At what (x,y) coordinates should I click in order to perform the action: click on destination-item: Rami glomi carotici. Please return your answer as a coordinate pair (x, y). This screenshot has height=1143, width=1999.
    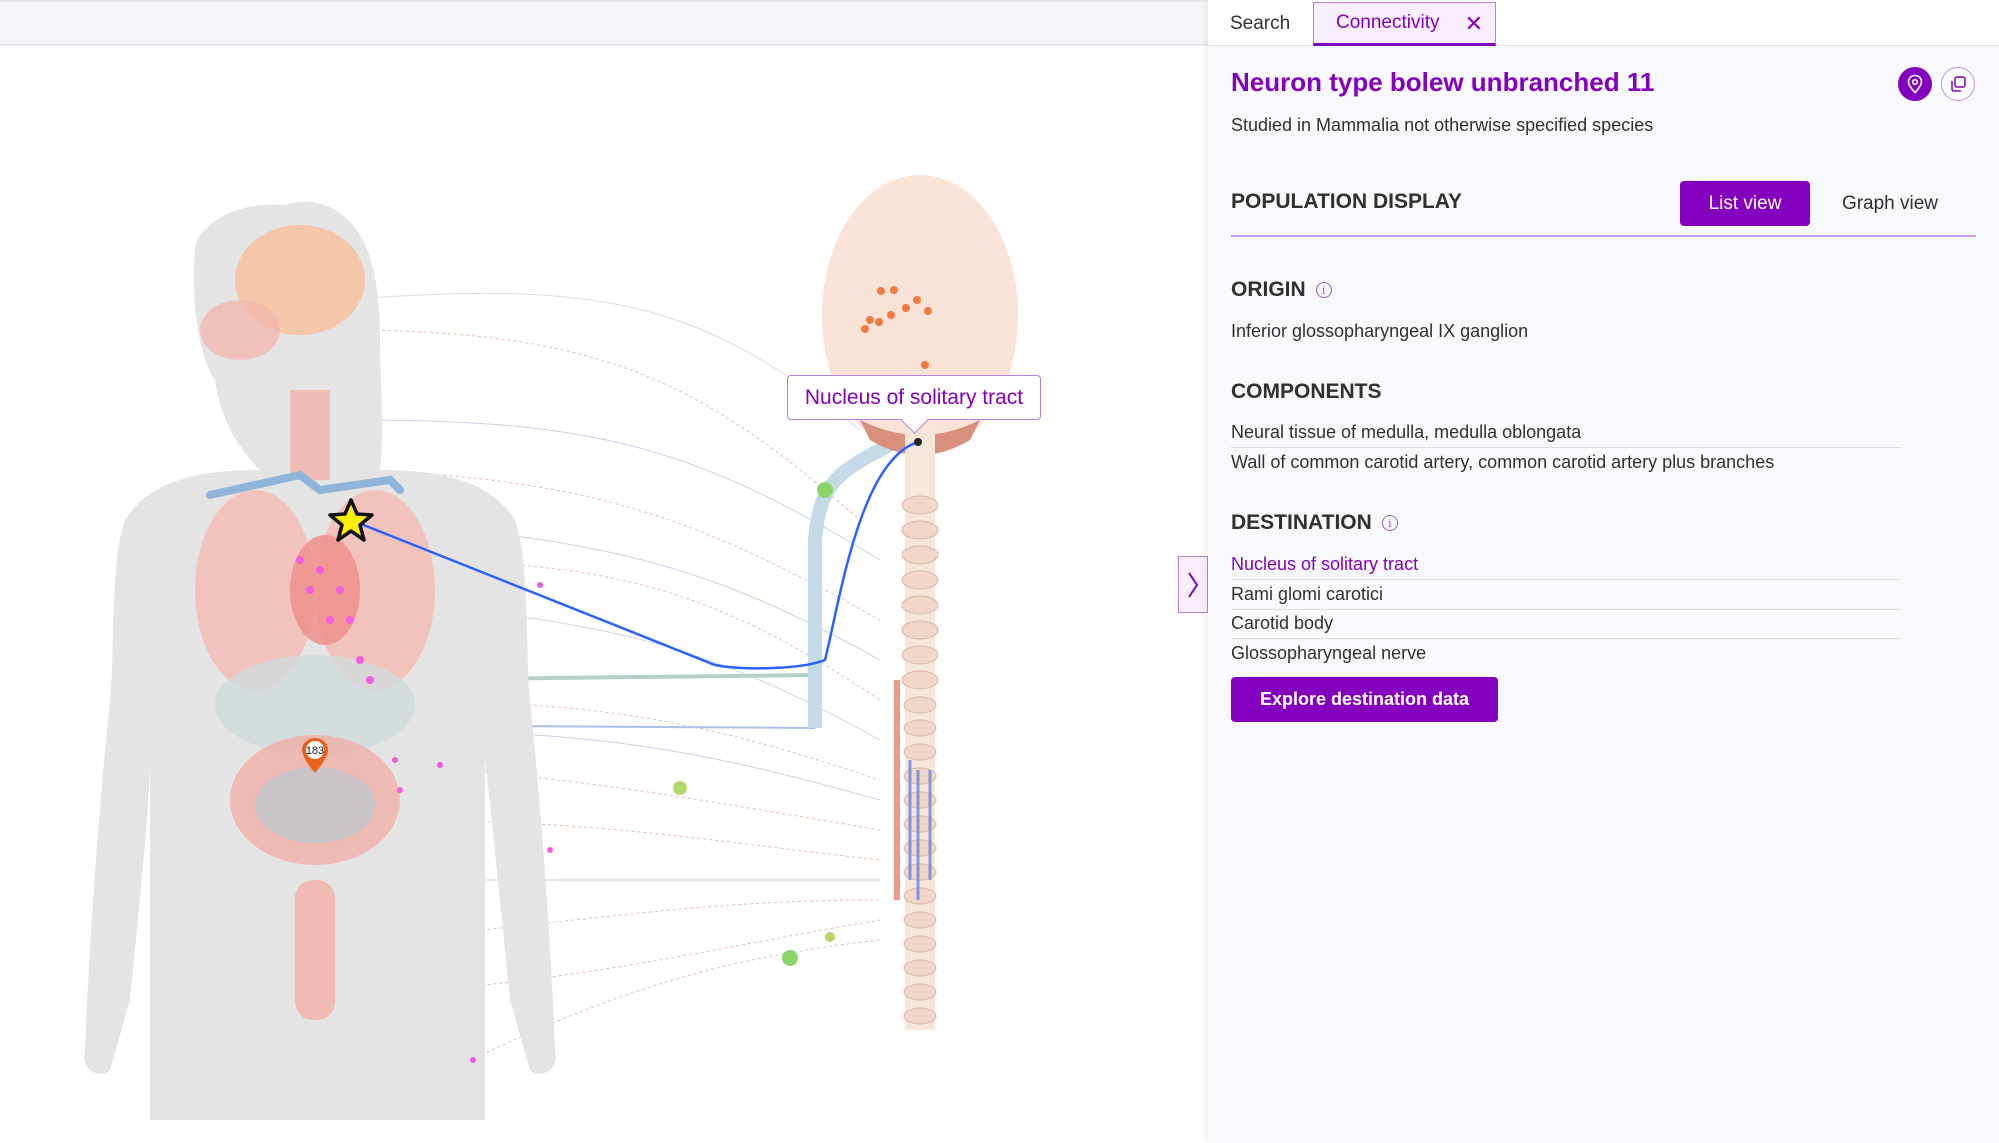
    Looking at the image, I should click on (1566, 595).